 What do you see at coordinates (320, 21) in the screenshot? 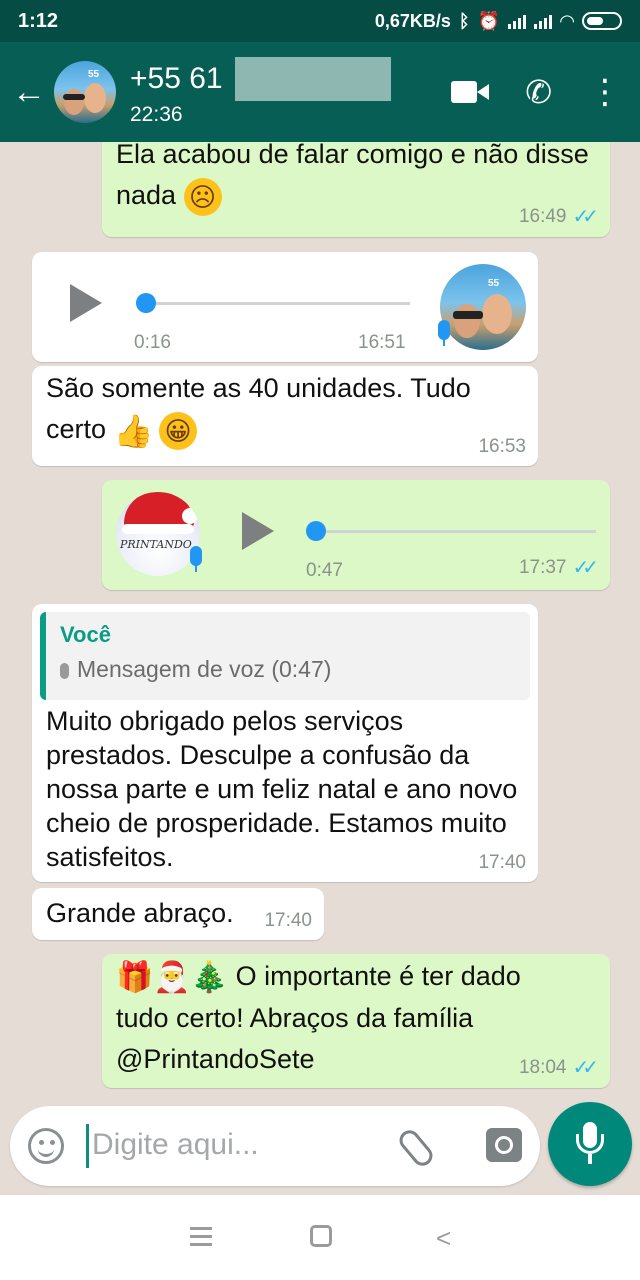
I see `status-bar: 1:12 0,67KB/s ᛒ ⏰ ◠` at bounding box center [320, 21].